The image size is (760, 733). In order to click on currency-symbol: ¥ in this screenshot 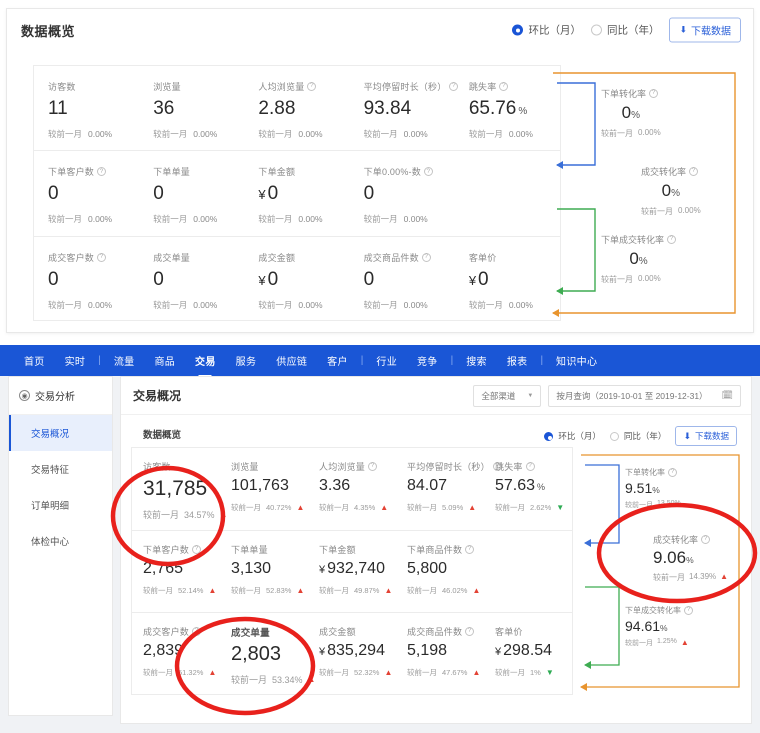, I will do `click(498, 652)`.